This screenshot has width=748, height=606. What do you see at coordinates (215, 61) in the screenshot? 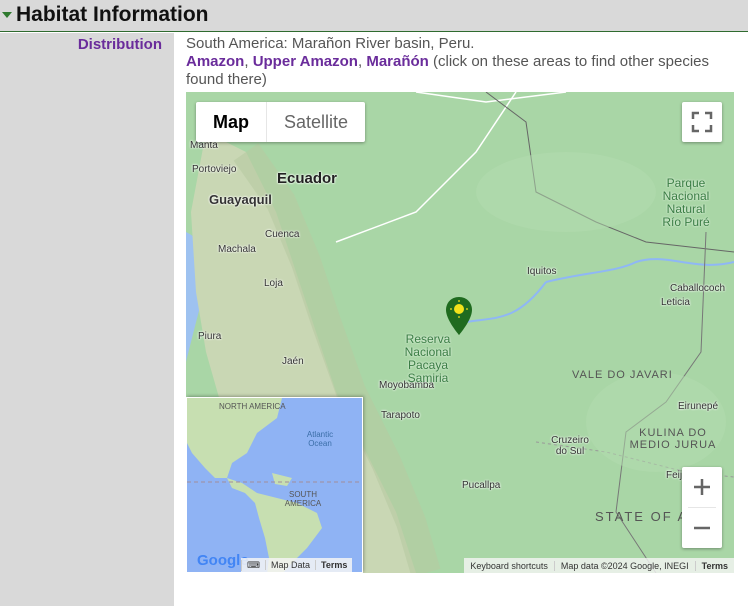
I see `area-link-amazon: Amazon` at bounding box center [215, 61].